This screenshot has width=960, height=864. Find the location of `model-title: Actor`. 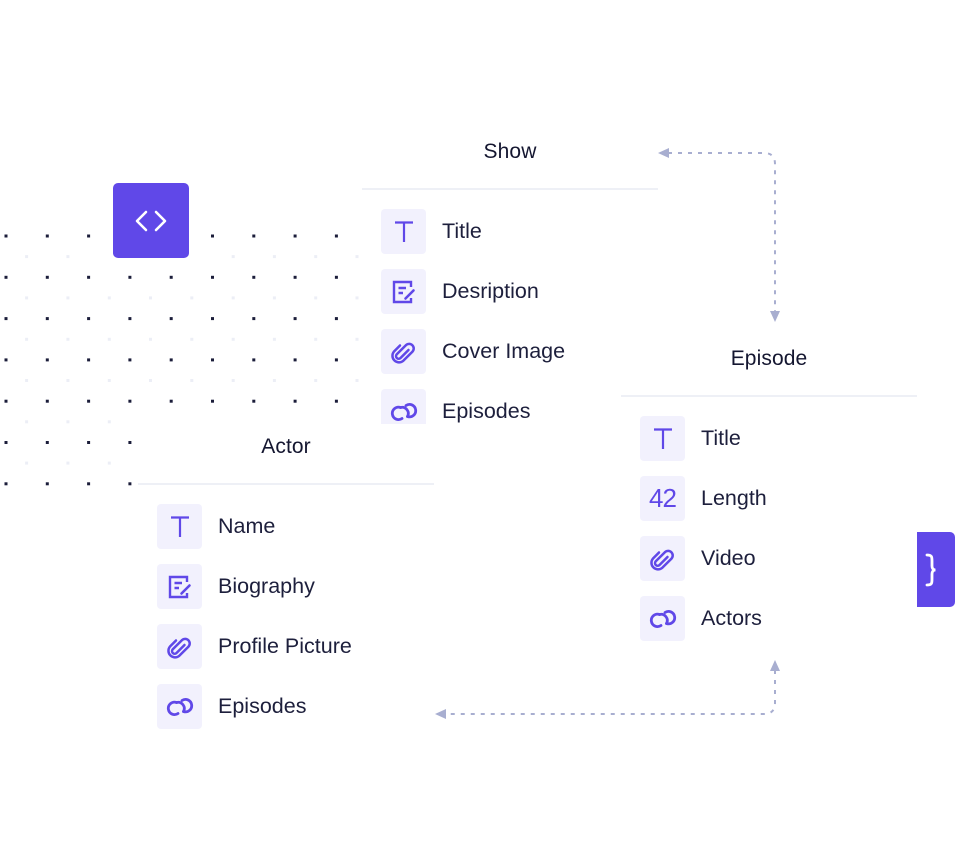

model-title: Actor is located at coordinates (286, 446).